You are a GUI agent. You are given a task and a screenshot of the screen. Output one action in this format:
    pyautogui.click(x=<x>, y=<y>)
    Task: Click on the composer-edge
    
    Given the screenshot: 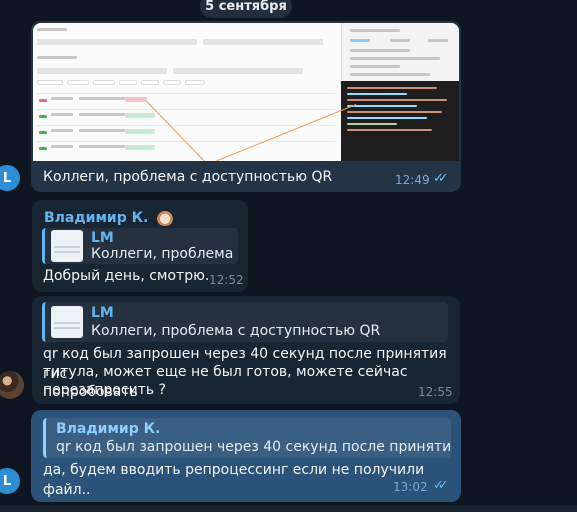 What is the action you would take?
    pyautogui.click(x=288, y=508)
    